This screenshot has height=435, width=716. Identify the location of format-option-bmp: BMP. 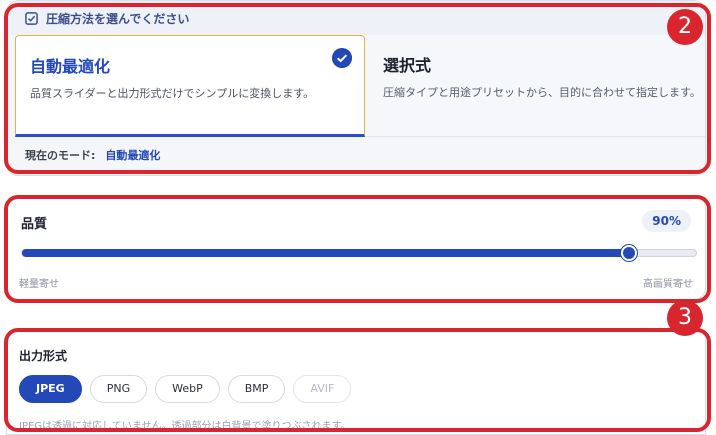
(256, 389).